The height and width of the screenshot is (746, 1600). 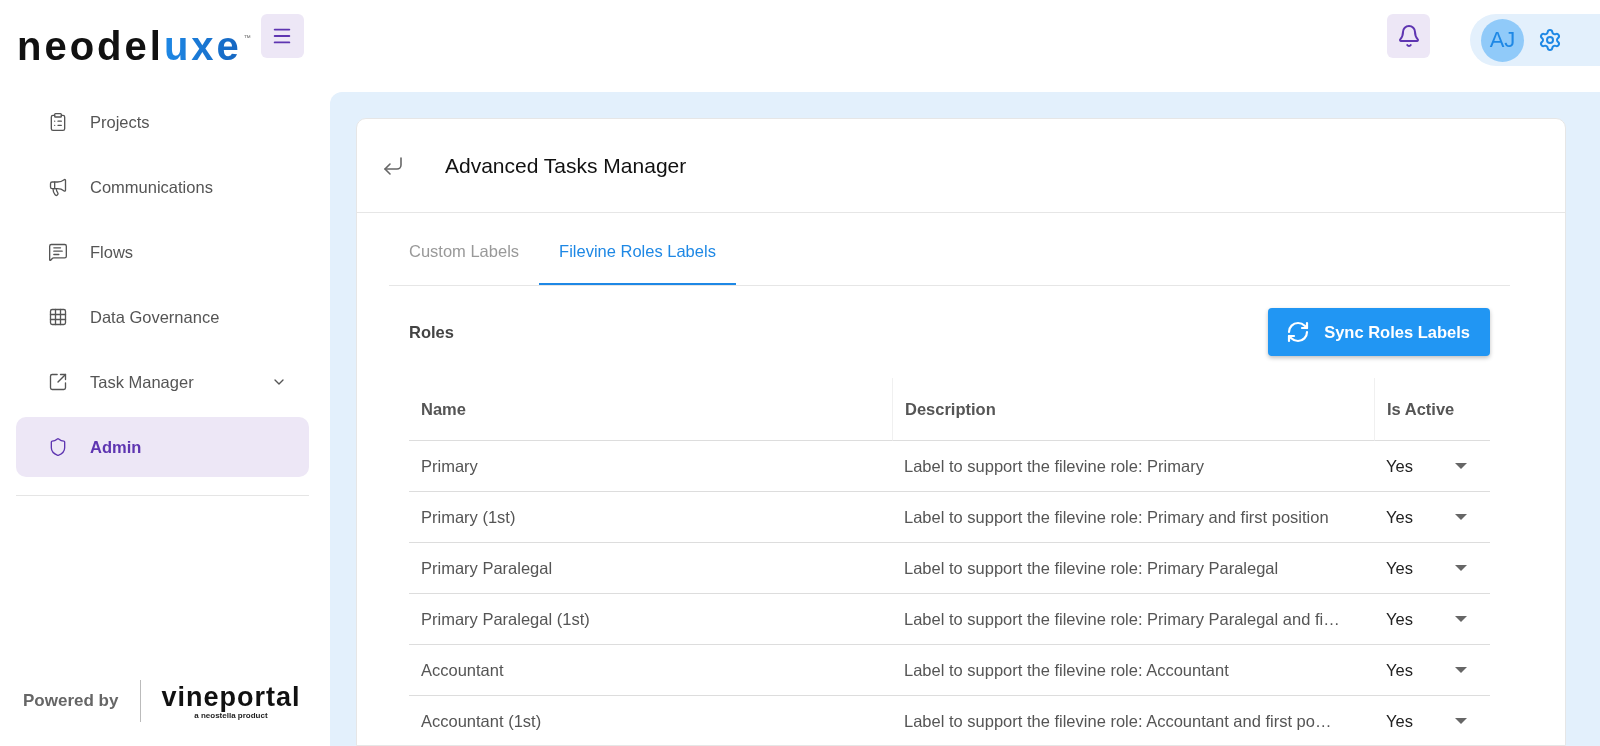 I want to click on table-cell: Primary, so click(x=650, y=466).